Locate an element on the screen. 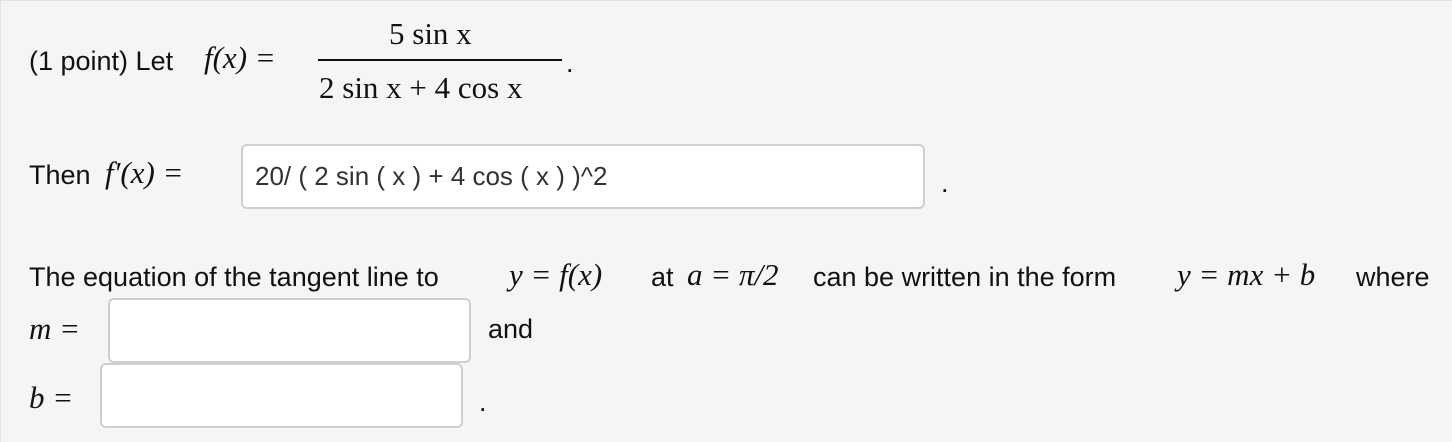 The height and width of the screenshot is (442, 1452). tangent-text-where: where is located at coordinates (1393, 277).